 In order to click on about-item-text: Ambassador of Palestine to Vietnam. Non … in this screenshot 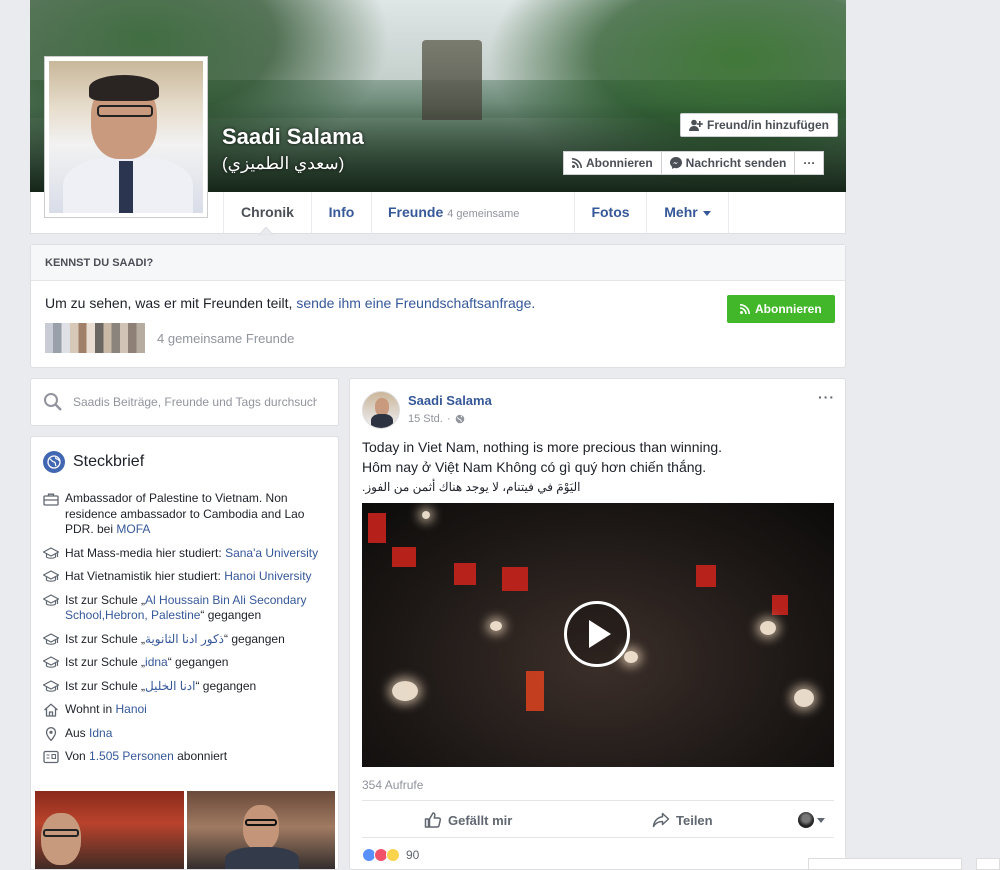, I will do `click(199, 514)`.